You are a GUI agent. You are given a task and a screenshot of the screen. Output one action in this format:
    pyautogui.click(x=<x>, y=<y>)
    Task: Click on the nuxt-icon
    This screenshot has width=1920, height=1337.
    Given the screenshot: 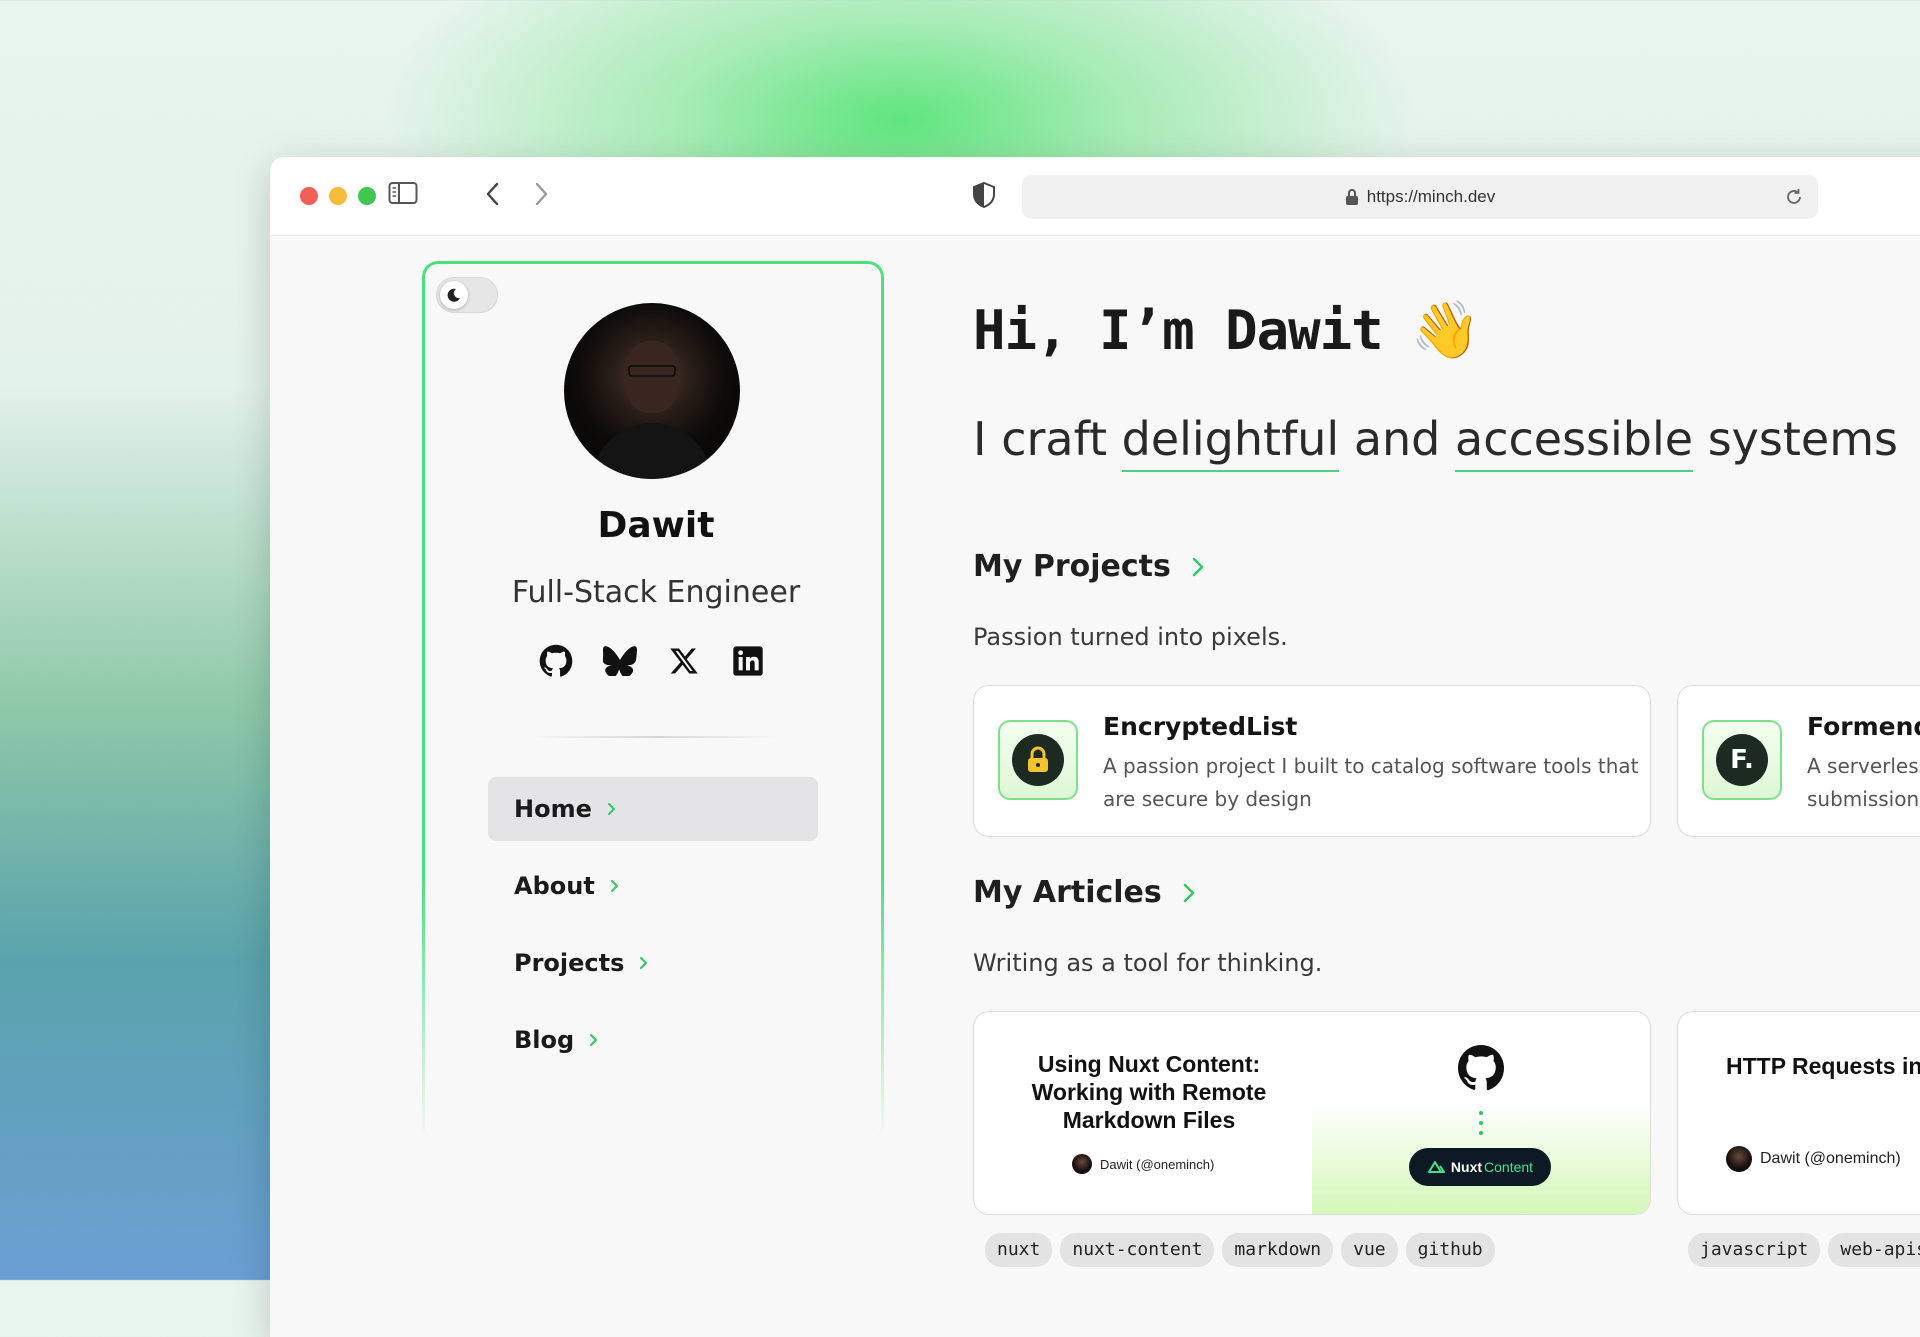 What is the action you would take?
    pyautogui.click(x=1437, y=1167)
    